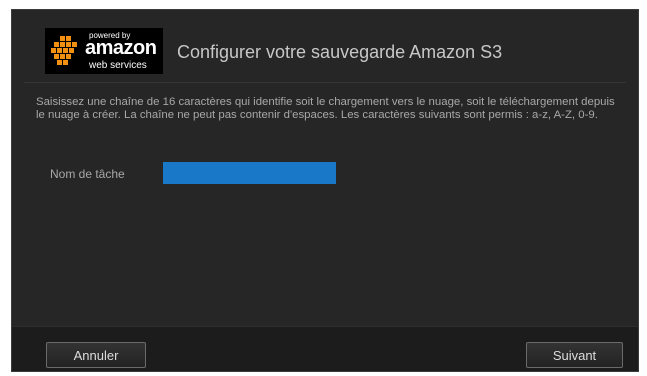 The height and width of the screenshot is (376, 647). I want to click on aws-amazon-text: amazon, so click(121, 48).